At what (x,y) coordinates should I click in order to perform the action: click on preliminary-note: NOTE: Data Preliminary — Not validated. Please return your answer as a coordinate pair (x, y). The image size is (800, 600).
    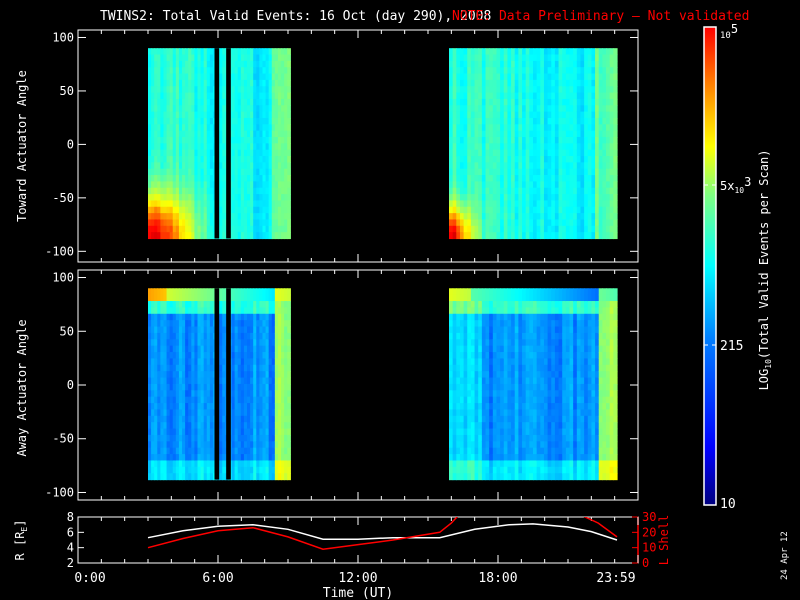
    Looking at the image, I should click on (600, 16).